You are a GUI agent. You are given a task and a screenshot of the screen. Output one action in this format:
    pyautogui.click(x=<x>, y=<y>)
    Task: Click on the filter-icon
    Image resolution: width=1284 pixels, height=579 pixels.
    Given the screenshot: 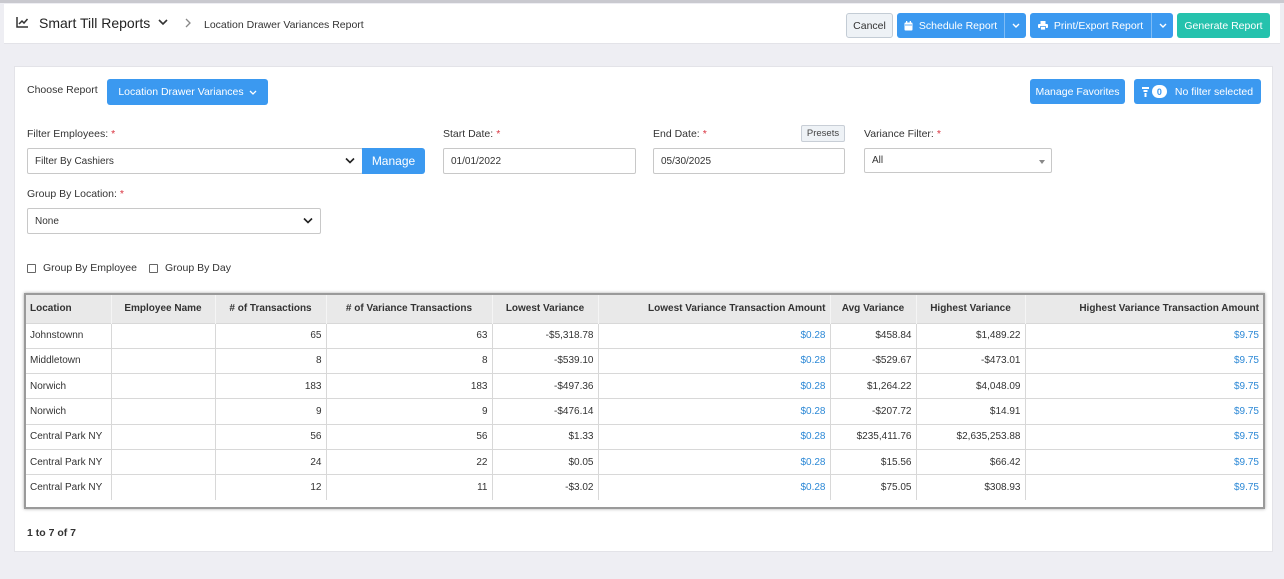 What is the action you would take?
    pyautogui.click(x=1145, y=91)
    